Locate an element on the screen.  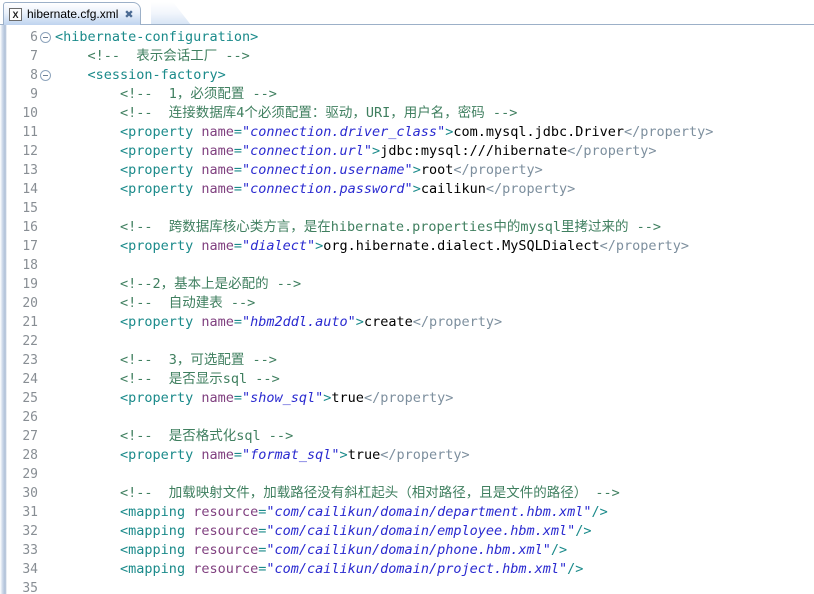
code-line: 15 is located at coordinates (407, 208).